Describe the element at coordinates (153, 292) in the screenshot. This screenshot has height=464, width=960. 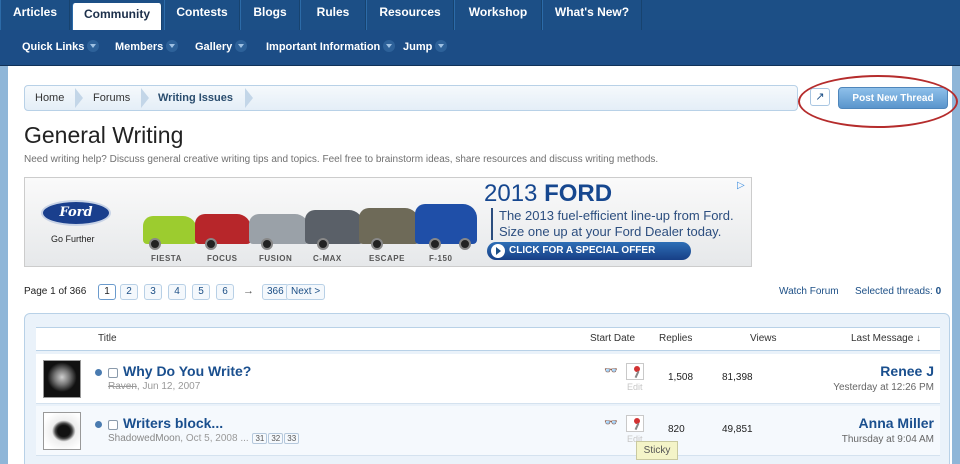
I see `page-link: 3` at that location.